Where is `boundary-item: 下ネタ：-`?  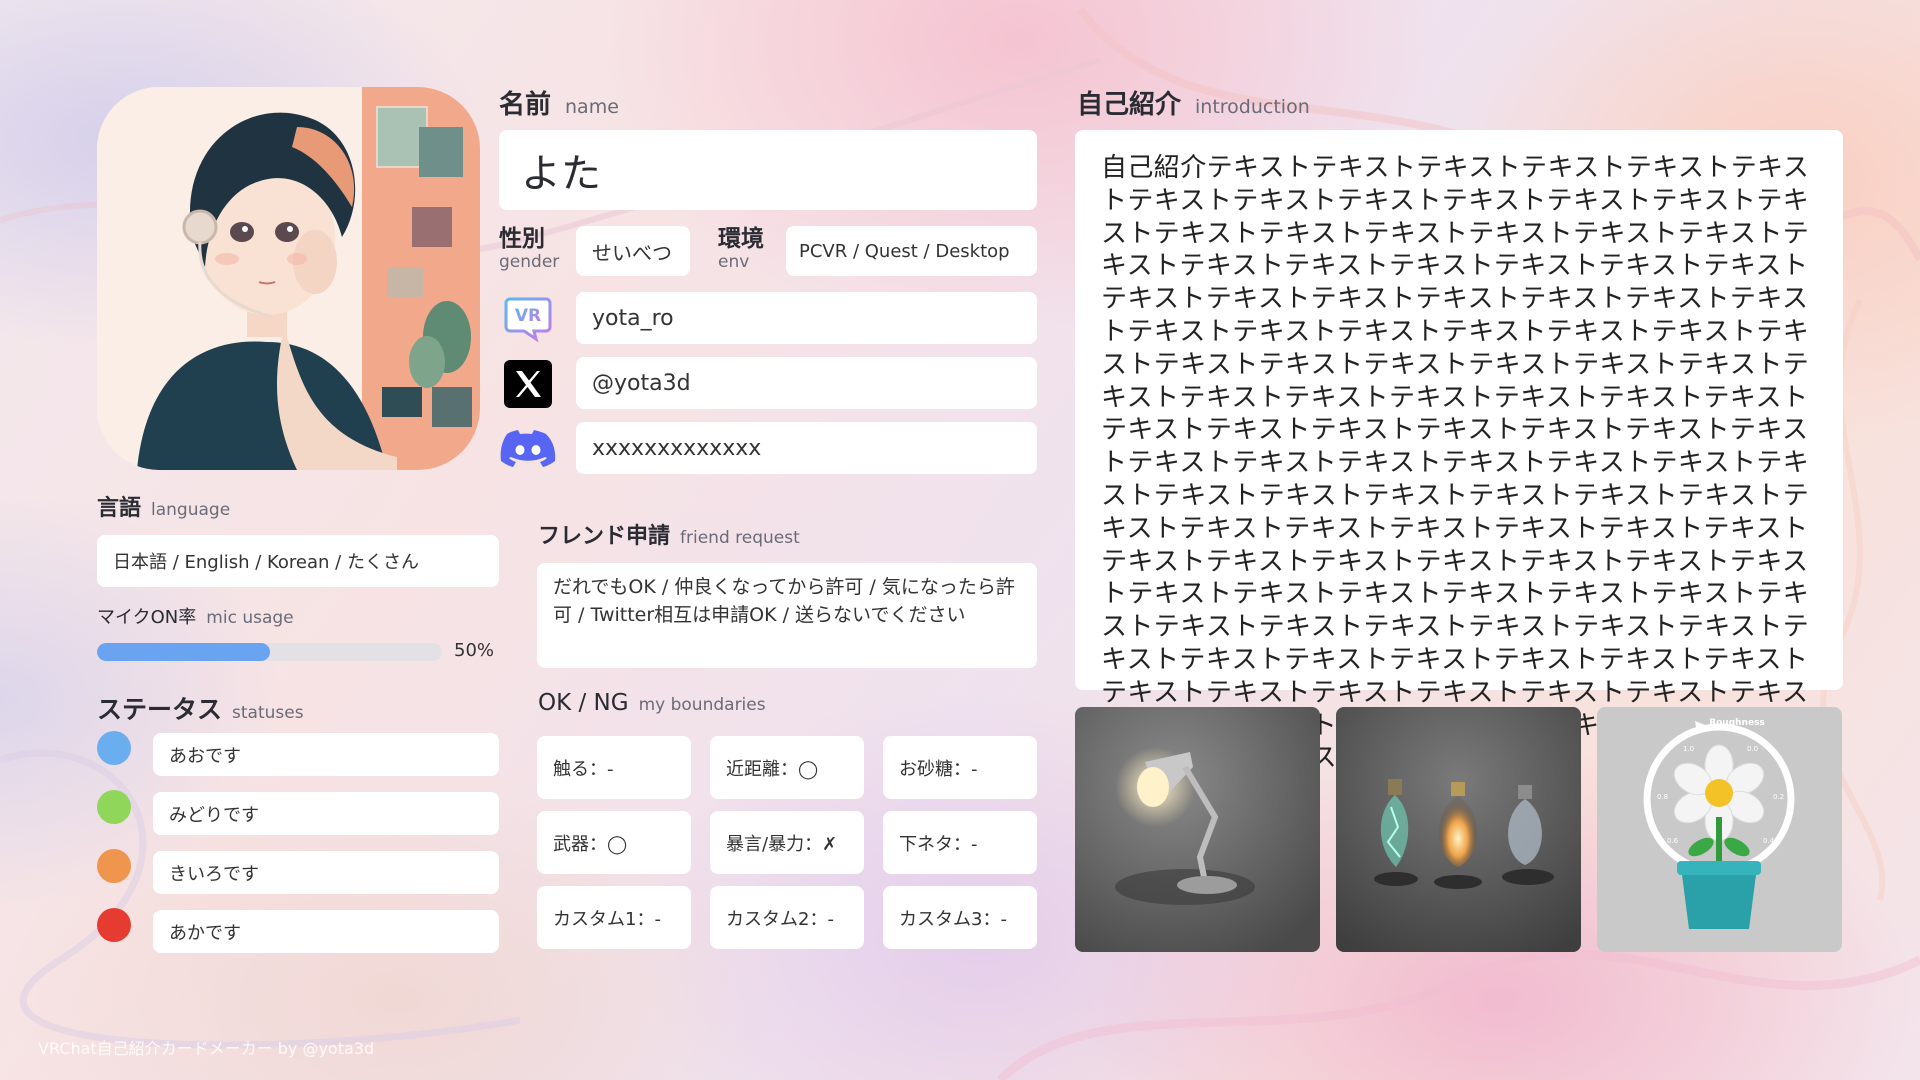
boundary-item: 下ネタ：- is located at coordinates (960, 842).